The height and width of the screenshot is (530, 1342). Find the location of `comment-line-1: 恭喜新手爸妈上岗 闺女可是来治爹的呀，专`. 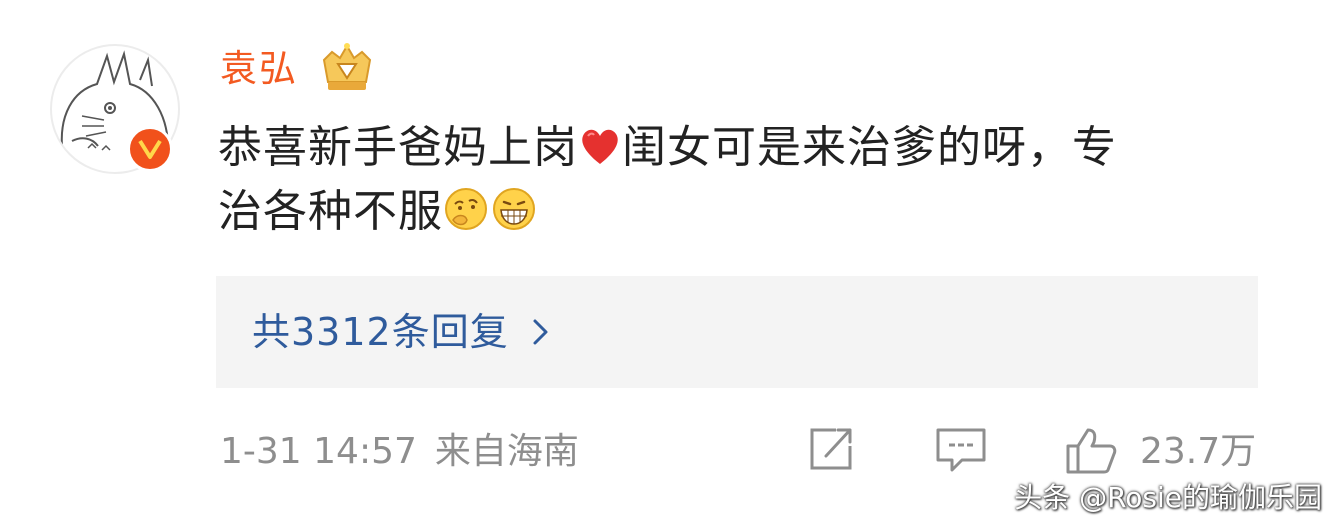

comment-line-1: 恭喜新手爸妈上岗 闺女可是来治爹的呀，专 is located at coordinates (753, 148).